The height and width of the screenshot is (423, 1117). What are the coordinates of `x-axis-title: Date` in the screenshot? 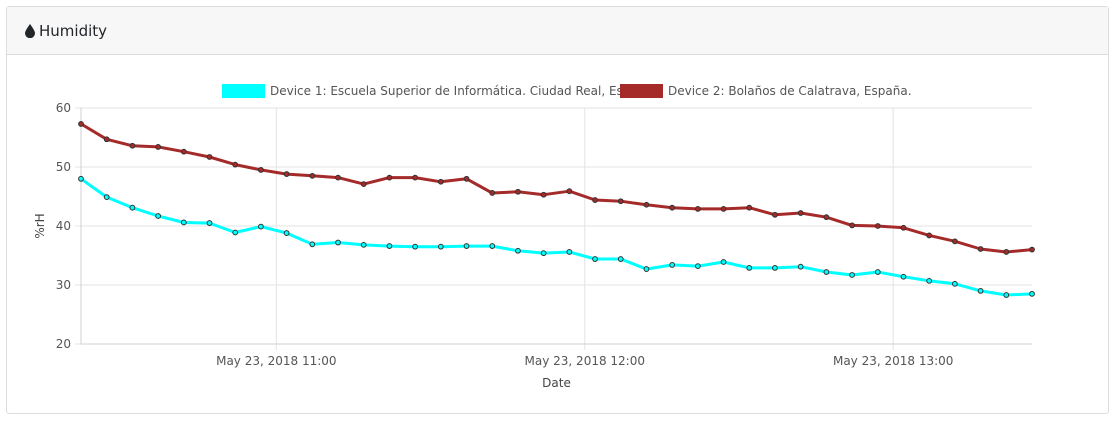 It's located at (556, 383).